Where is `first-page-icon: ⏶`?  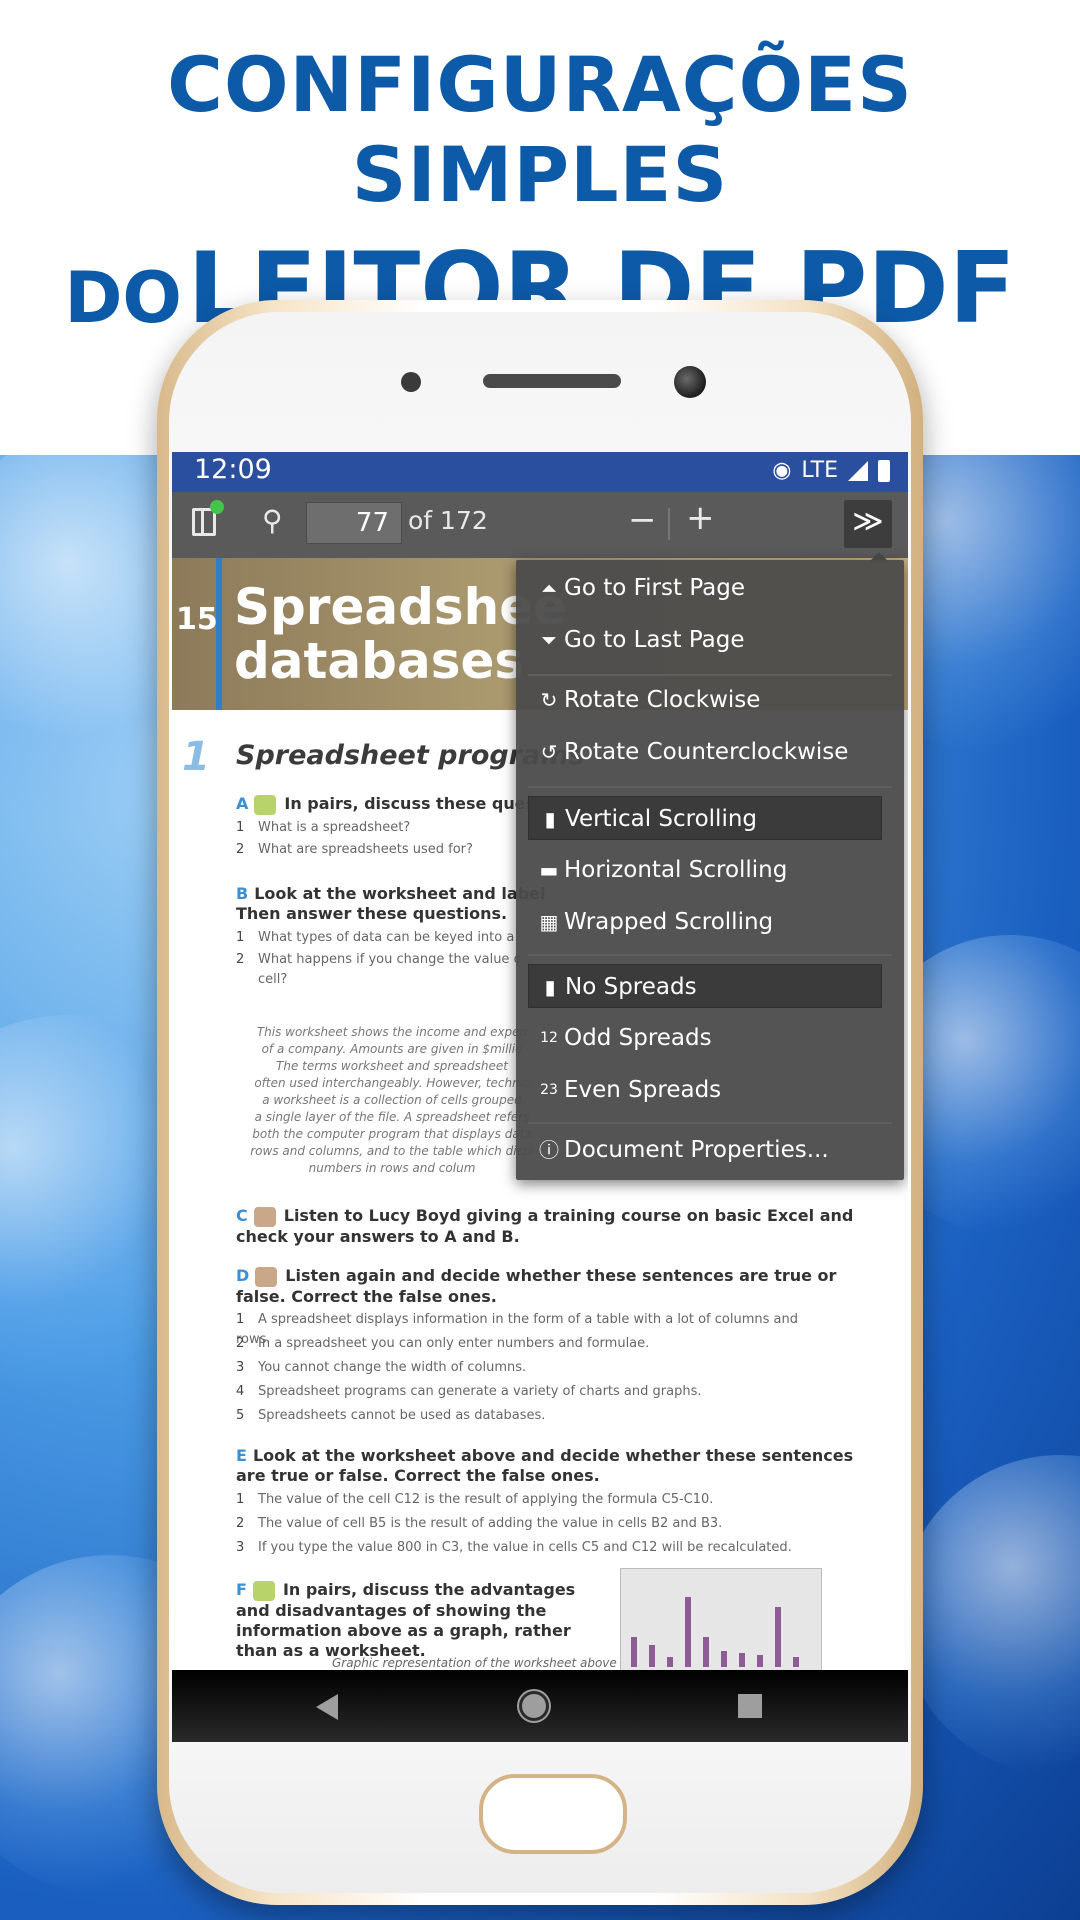 first-page-icon: ⏶ is located at coordinates (549, 588).